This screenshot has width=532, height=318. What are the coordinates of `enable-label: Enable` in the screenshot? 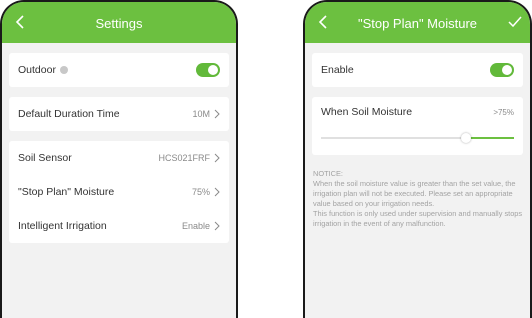 It's located at (337, 70).